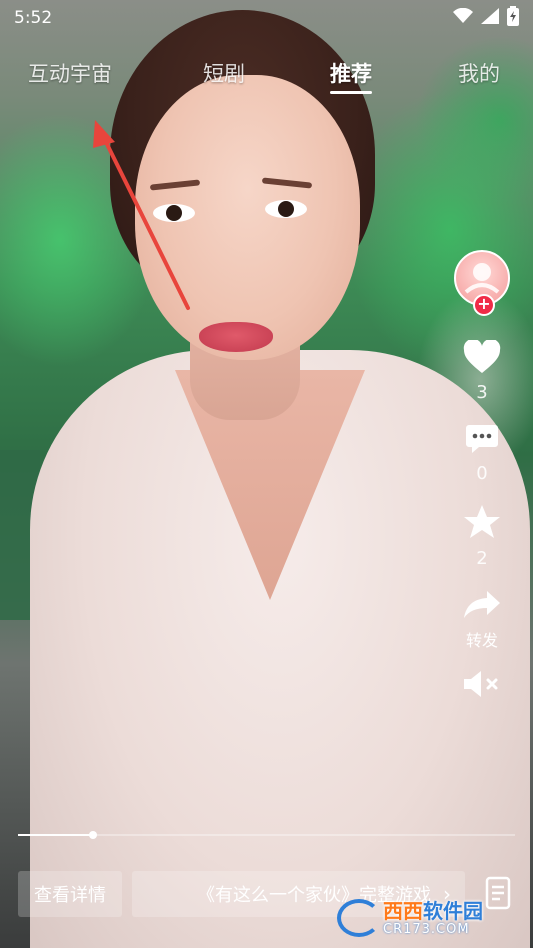 Image resolution: width=533 pixels, height=948 pixels. Describe the element at coordinates (70, 894) in the screenshot. I see `view-details-button: 查看详情` at that location.